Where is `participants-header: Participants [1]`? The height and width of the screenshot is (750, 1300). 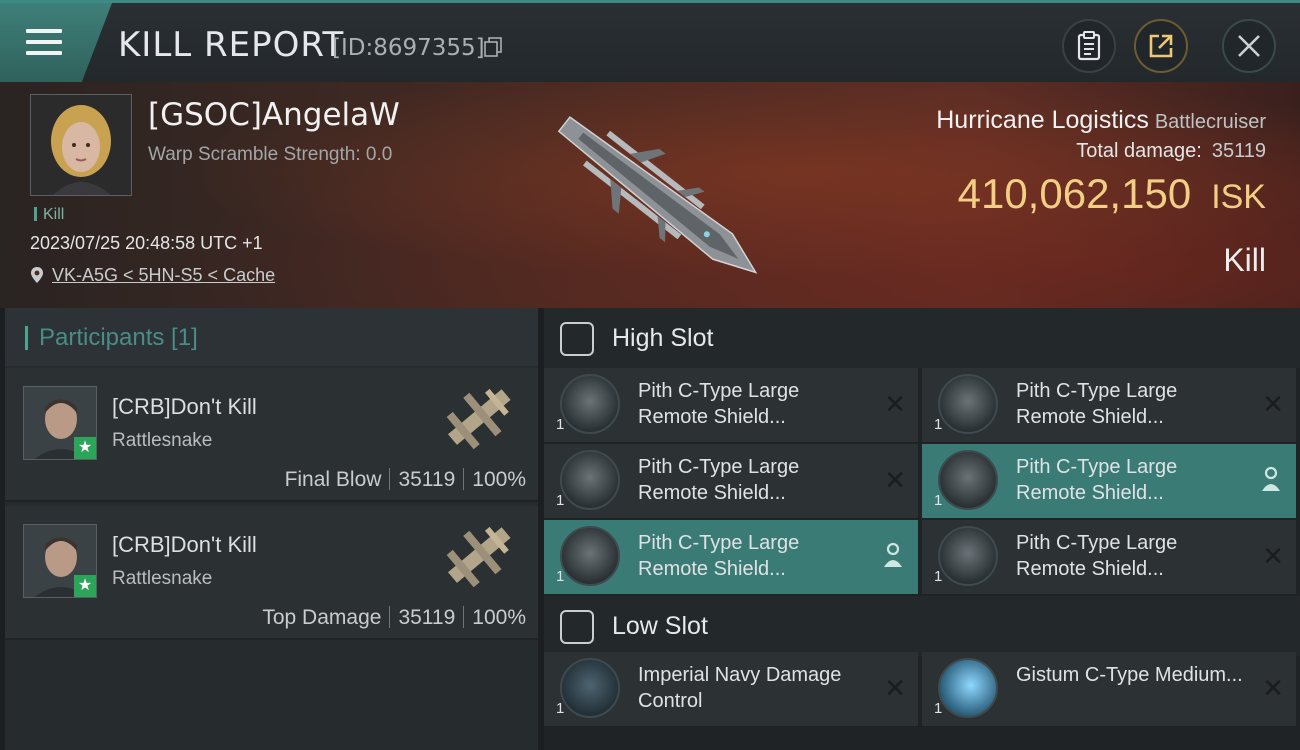 participants-header: Participants [1] is located at coordinates (271, 337).